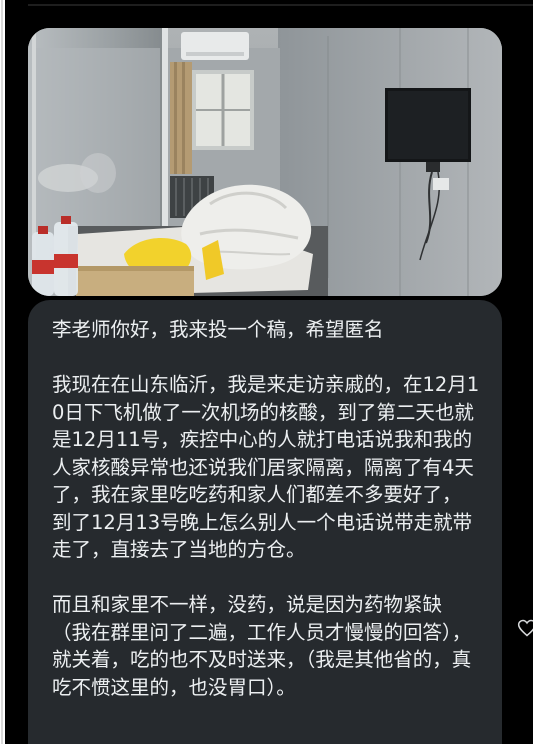 This screenshot has height=744, width=533. I want to click on message-greeting: 李老师你好，我来投一个稿，希望匿名, so click(218, 329).